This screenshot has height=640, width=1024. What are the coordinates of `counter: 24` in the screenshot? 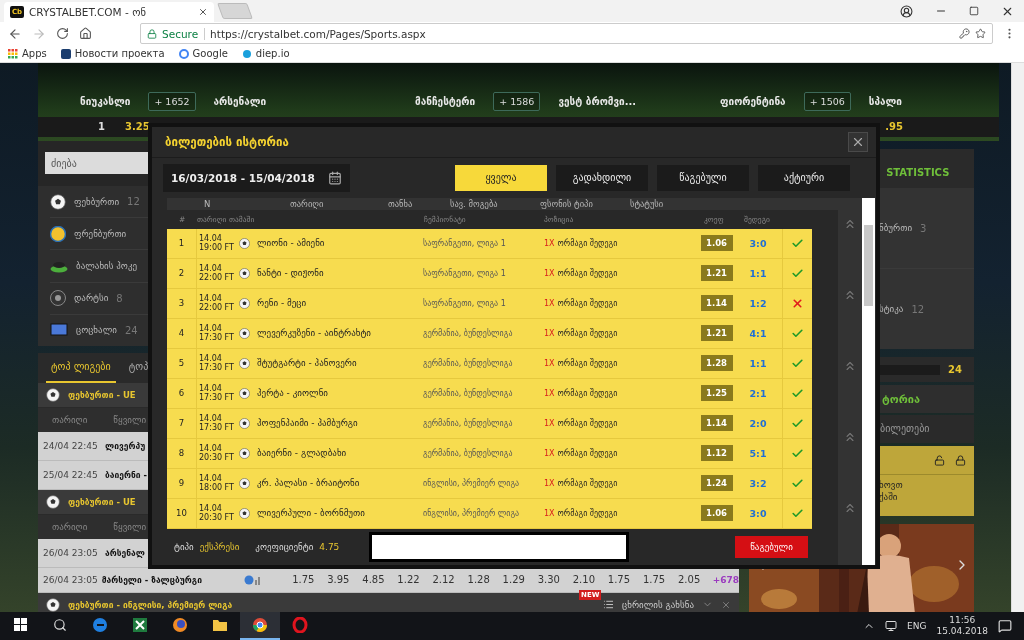 It's located at (955, 370).